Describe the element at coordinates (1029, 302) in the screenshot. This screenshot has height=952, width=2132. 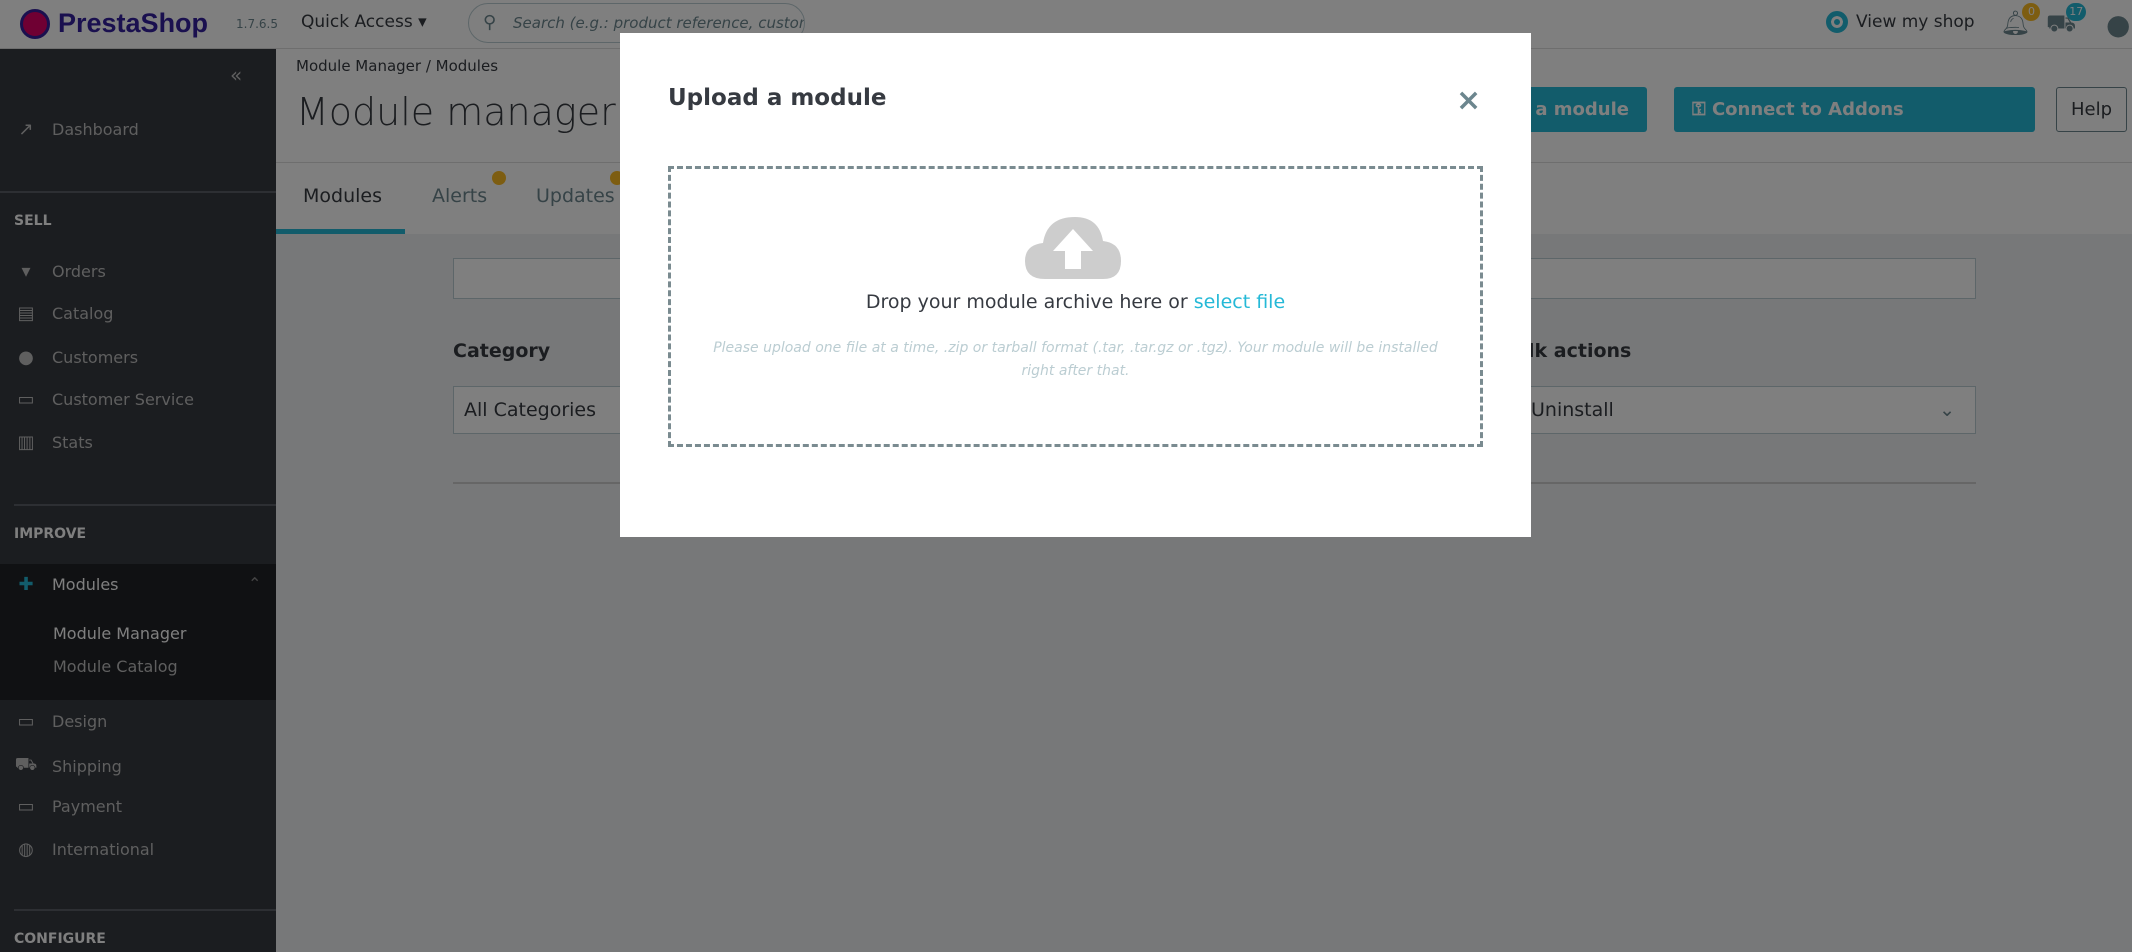
I see `drop-label: Drop your module archive here or` at that location.